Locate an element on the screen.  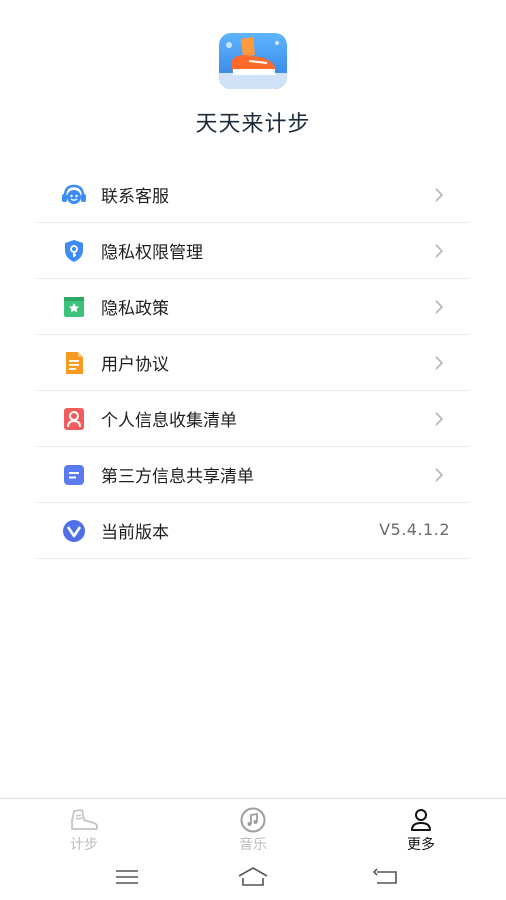
tab-label: 音乐 is located at coordinates (253, 845).